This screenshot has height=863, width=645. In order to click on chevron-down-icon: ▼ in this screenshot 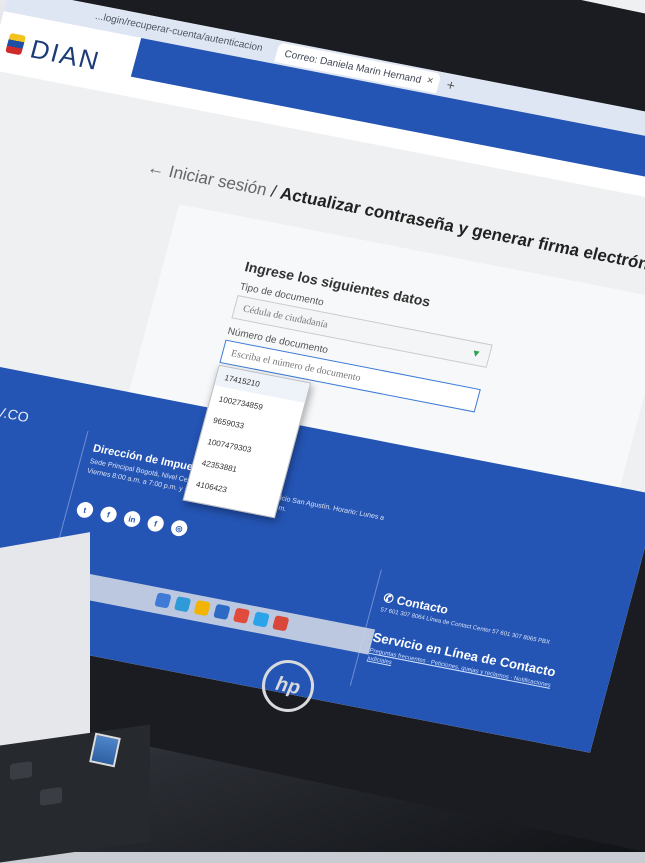, I will do `click(476, 354)`.